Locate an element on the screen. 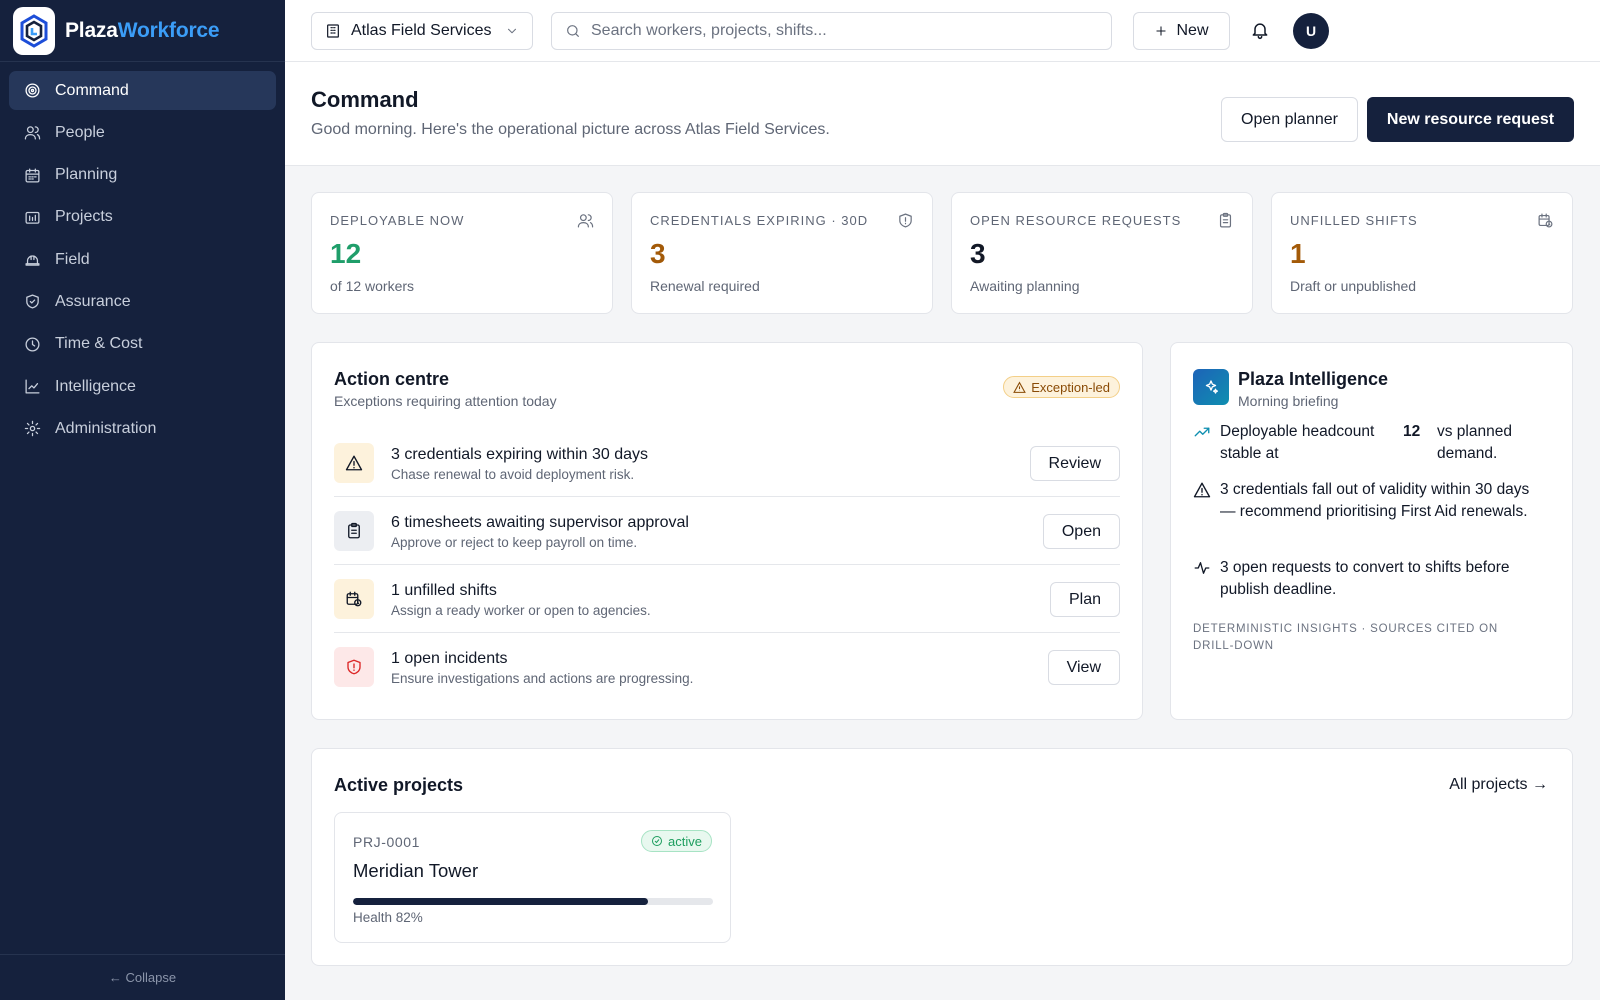 The height and width of the screenshot is (1000, 1600). notifications-button is located at coordinates (1260, 32).